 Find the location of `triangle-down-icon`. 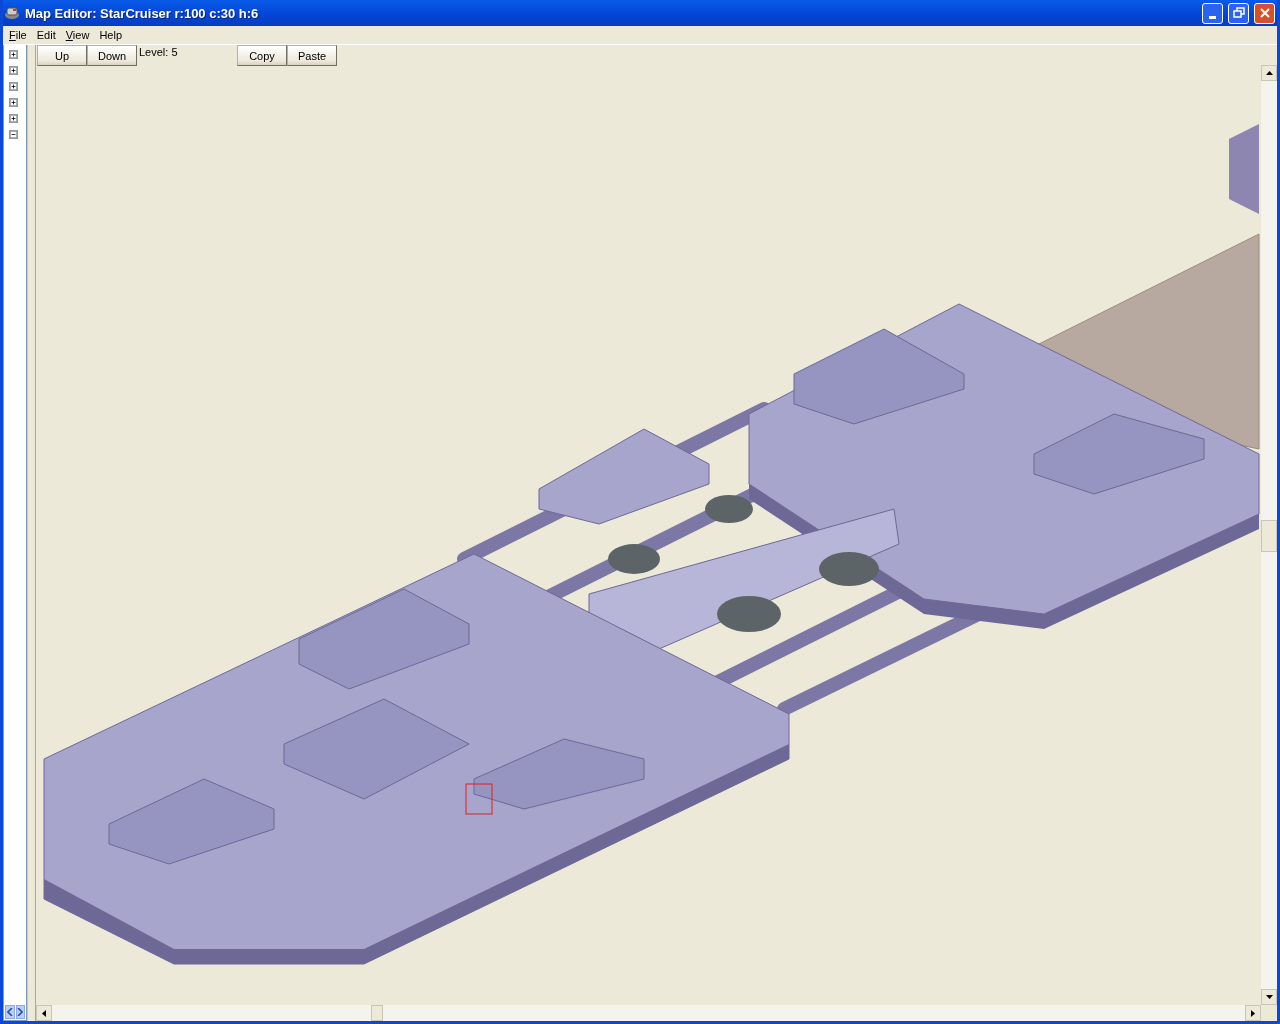

triangle-down-icon is located at coordinates (1269, 997).